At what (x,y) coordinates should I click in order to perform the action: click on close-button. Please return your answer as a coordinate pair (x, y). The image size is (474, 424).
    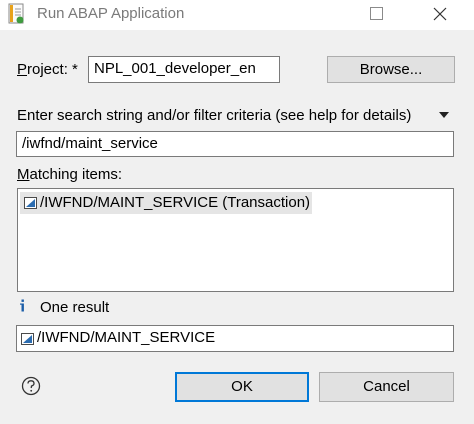
    Looking at the image, I should click on (441, 15).